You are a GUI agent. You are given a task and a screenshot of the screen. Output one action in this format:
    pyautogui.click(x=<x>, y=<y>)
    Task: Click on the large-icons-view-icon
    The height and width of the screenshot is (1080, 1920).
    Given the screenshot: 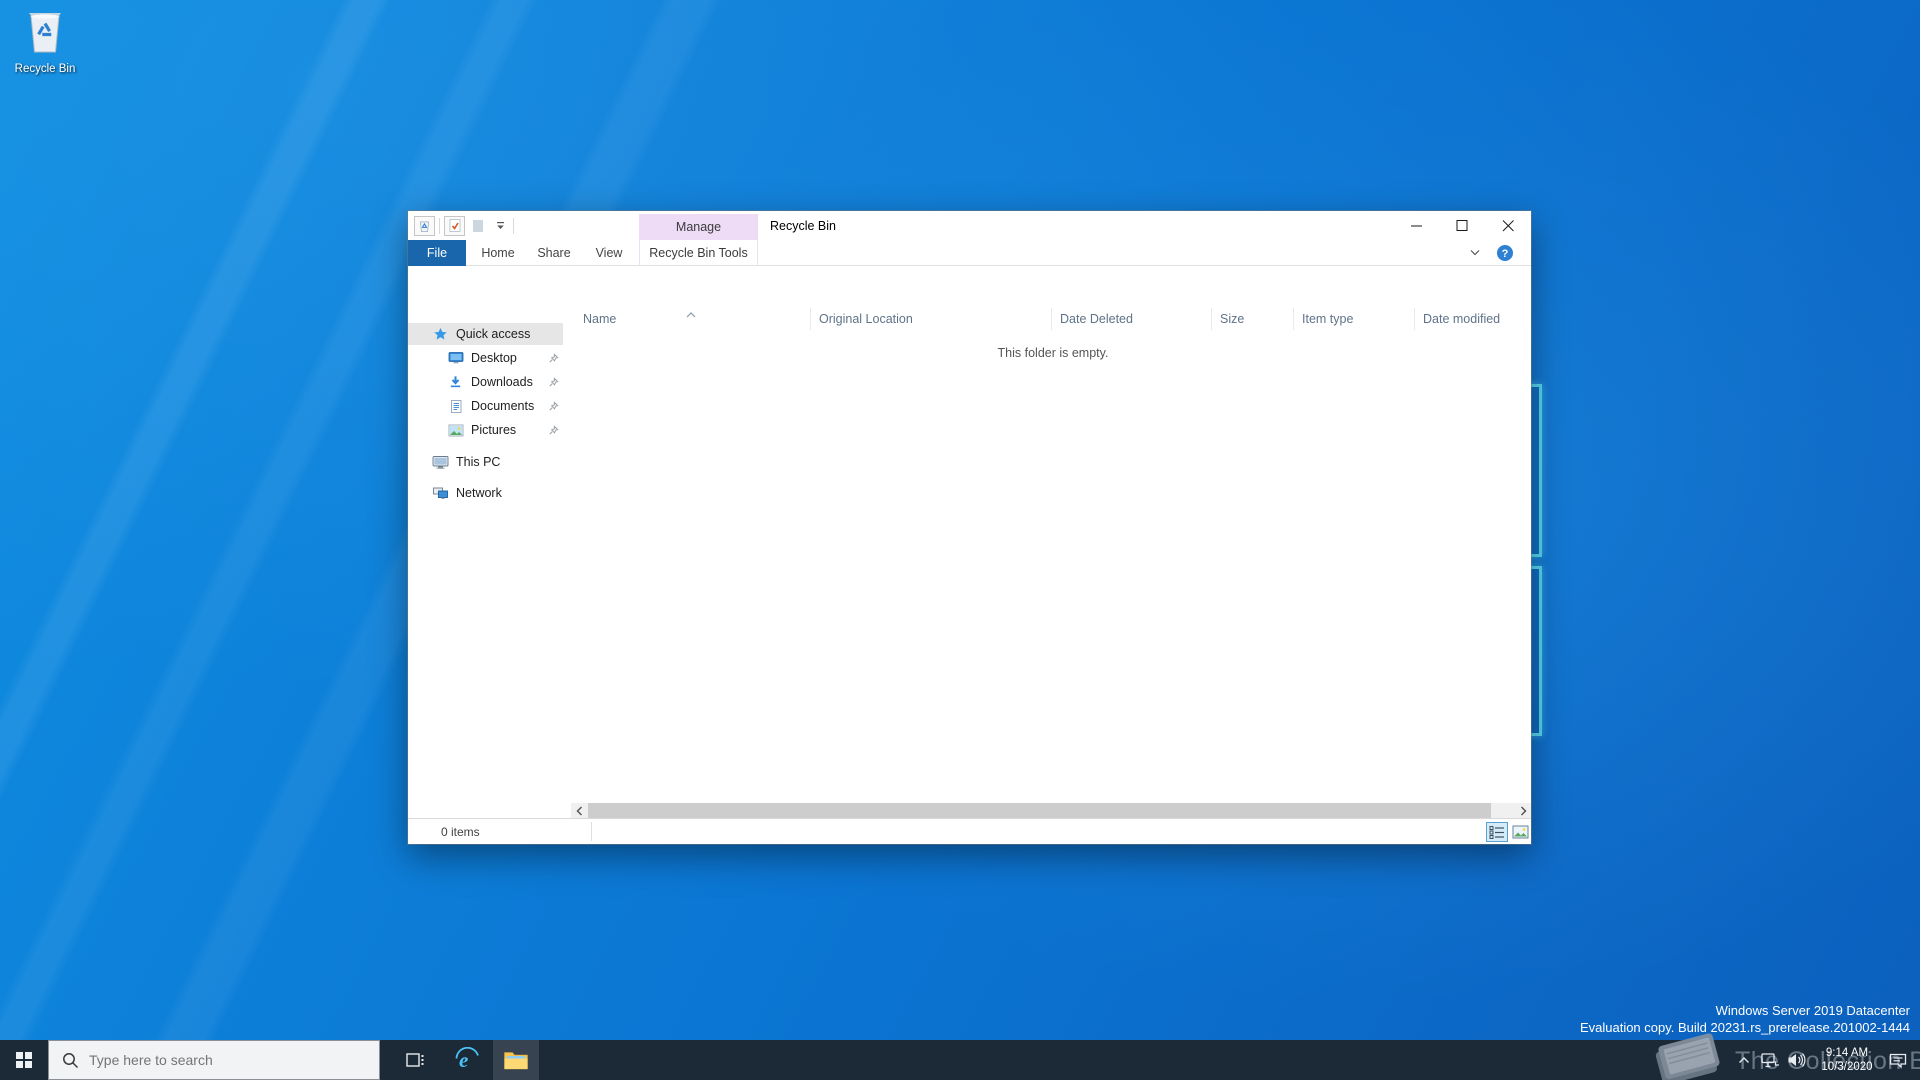 What is the action you would take?
    pyautogui.click(x=1520, y=832)
    